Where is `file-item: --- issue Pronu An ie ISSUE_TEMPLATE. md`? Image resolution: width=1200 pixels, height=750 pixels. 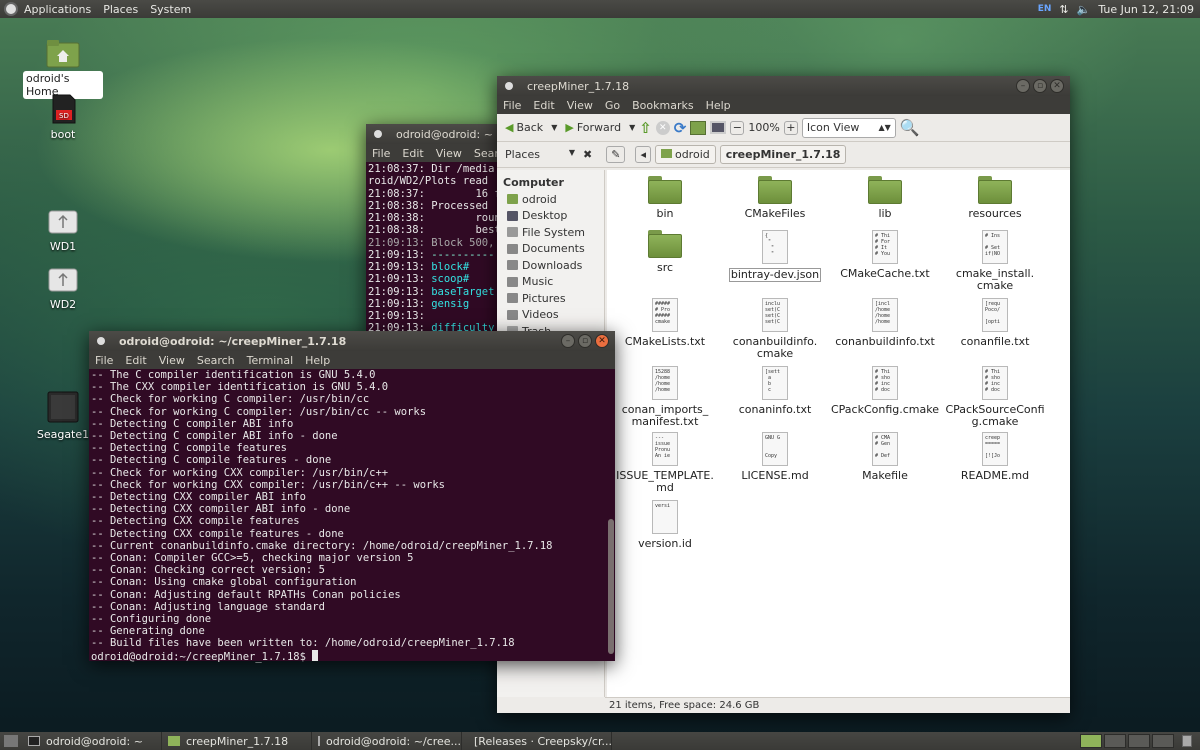
file-item: --- issue Pronu An ie ISSUE_TEMPLATE. md is located at coordinates (665, 463).